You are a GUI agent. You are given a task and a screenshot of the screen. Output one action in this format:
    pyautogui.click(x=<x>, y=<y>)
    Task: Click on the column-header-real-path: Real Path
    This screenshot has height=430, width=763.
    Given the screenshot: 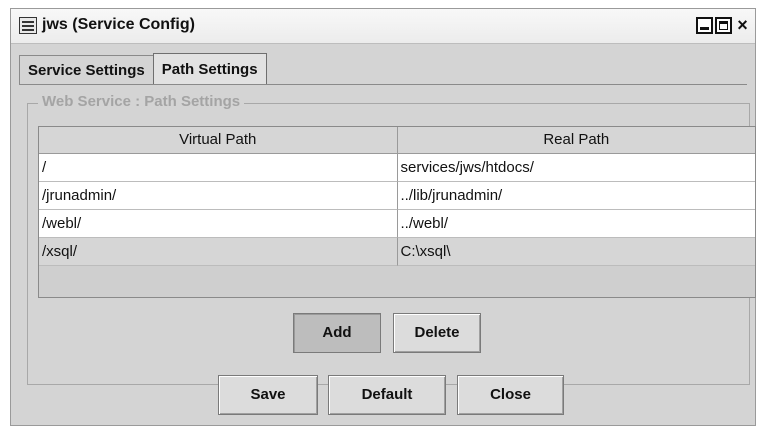 What is the action you would take?
    pyautogui.click(x=576, y=140)
    